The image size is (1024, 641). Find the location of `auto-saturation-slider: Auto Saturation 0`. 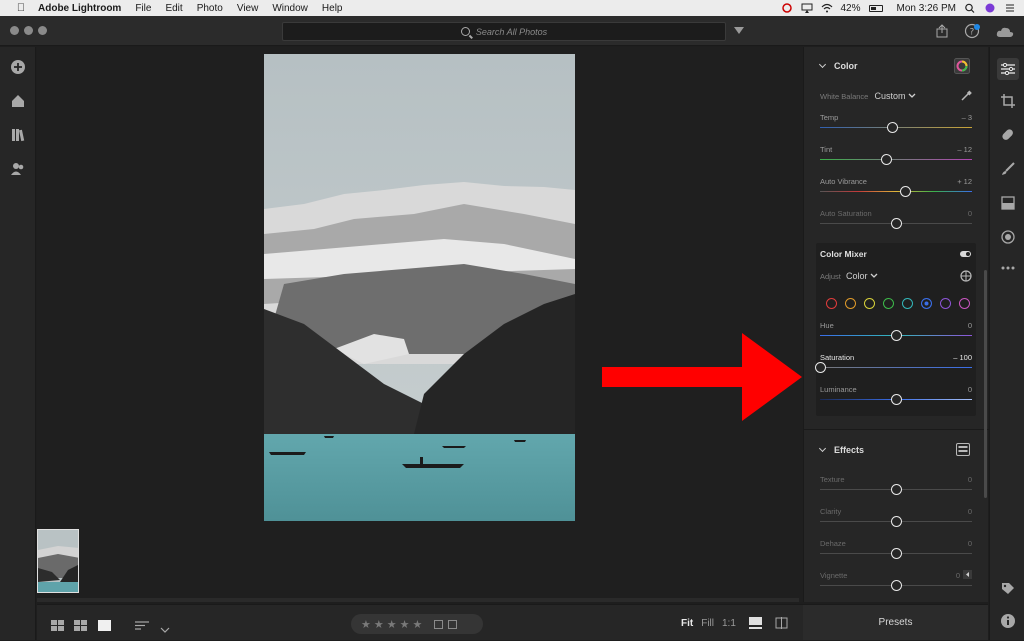

auto-saturation-slider: Auto Saturation 0 is located at coordinates (896, 224).